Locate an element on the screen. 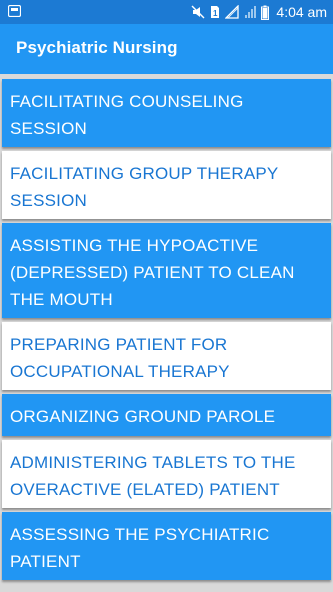  app-title: Psychiatric Nursing is located at coordinates (97, 47).